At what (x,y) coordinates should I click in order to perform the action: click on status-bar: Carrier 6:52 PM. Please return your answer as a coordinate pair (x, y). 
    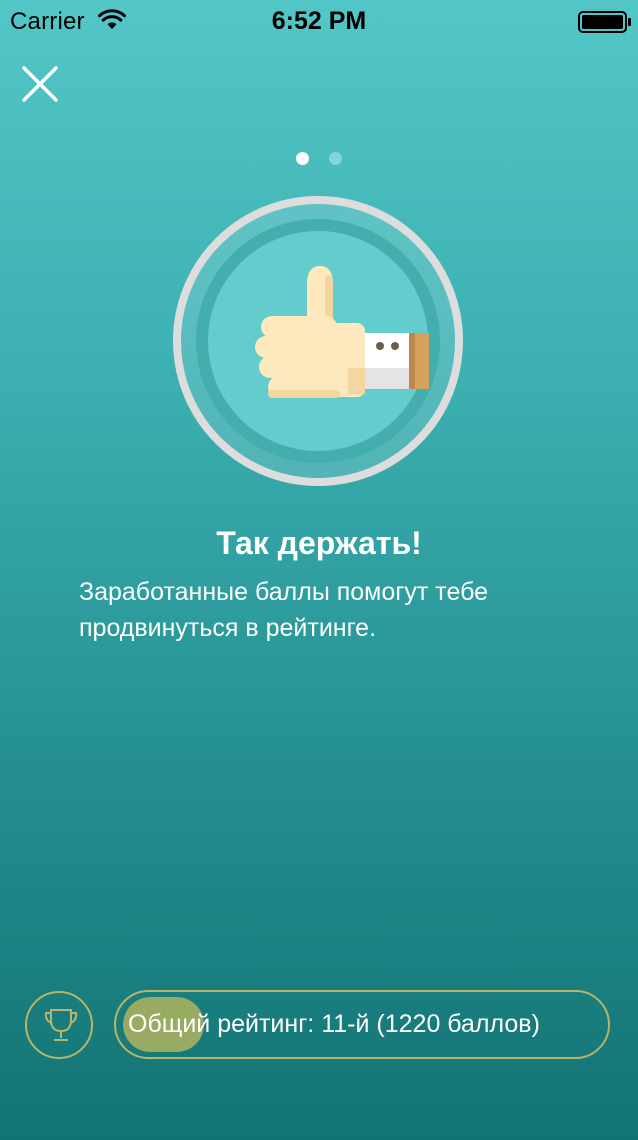
    Looking at the image, I should click on (319, 22).